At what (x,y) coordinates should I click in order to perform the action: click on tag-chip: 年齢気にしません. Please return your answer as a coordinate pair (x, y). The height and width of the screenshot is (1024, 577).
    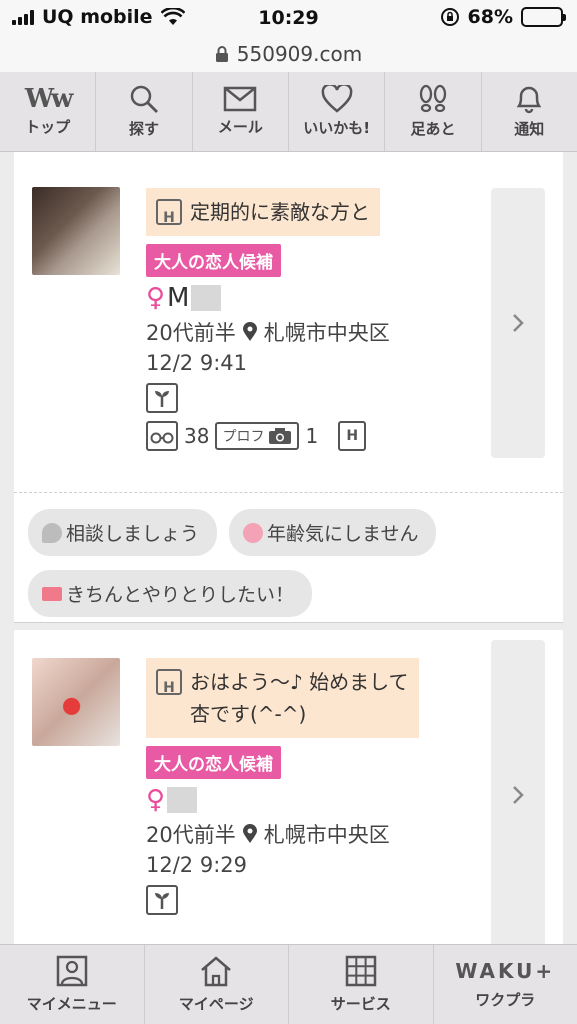
    Looking at the image, I should click on (333, 532).